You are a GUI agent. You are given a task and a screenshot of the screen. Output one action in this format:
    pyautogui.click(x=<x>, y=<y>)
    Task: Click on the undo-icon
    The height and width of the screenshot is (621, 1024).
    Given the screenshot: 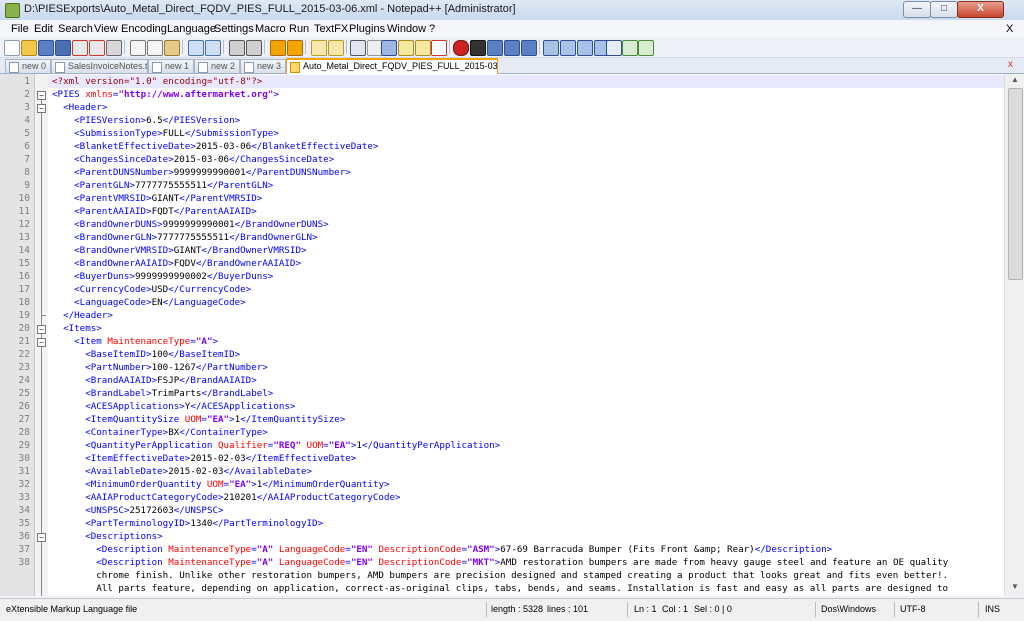 What is the action you would take?
    pyautogui.click(x=196, y=48)
    